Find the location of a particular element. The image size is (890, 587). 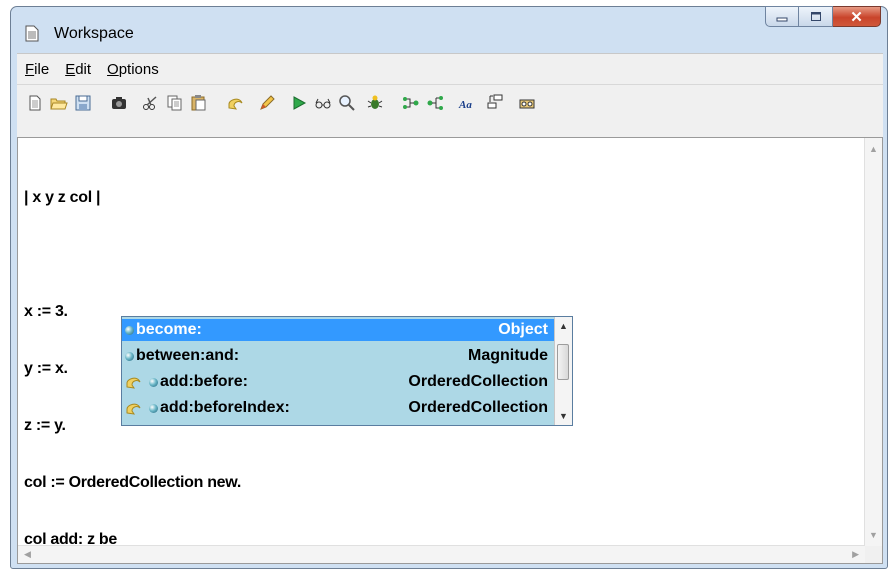

window-title: Workspace is located at coordinates (94, 33).